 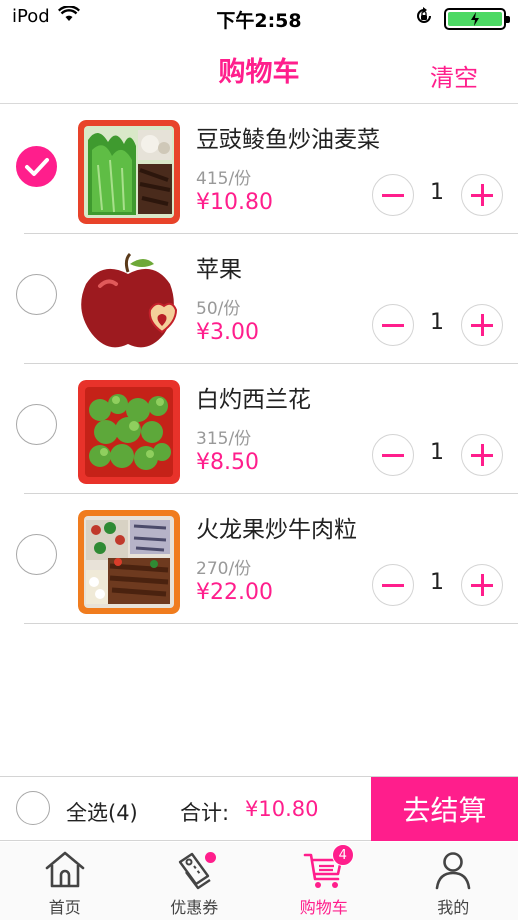 I want to click on status-right, so click(x=462, y=18).